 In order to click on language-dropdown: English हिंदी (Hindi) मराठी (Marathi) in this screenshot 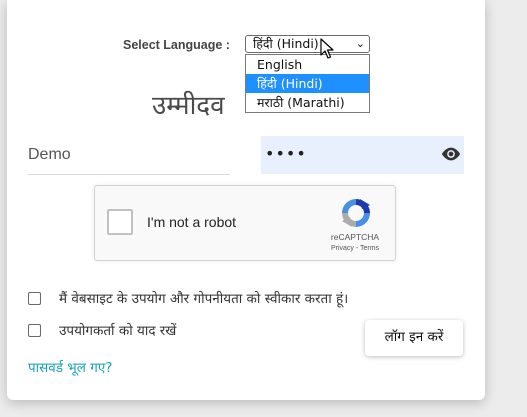, I will do `click(307, 83)`.